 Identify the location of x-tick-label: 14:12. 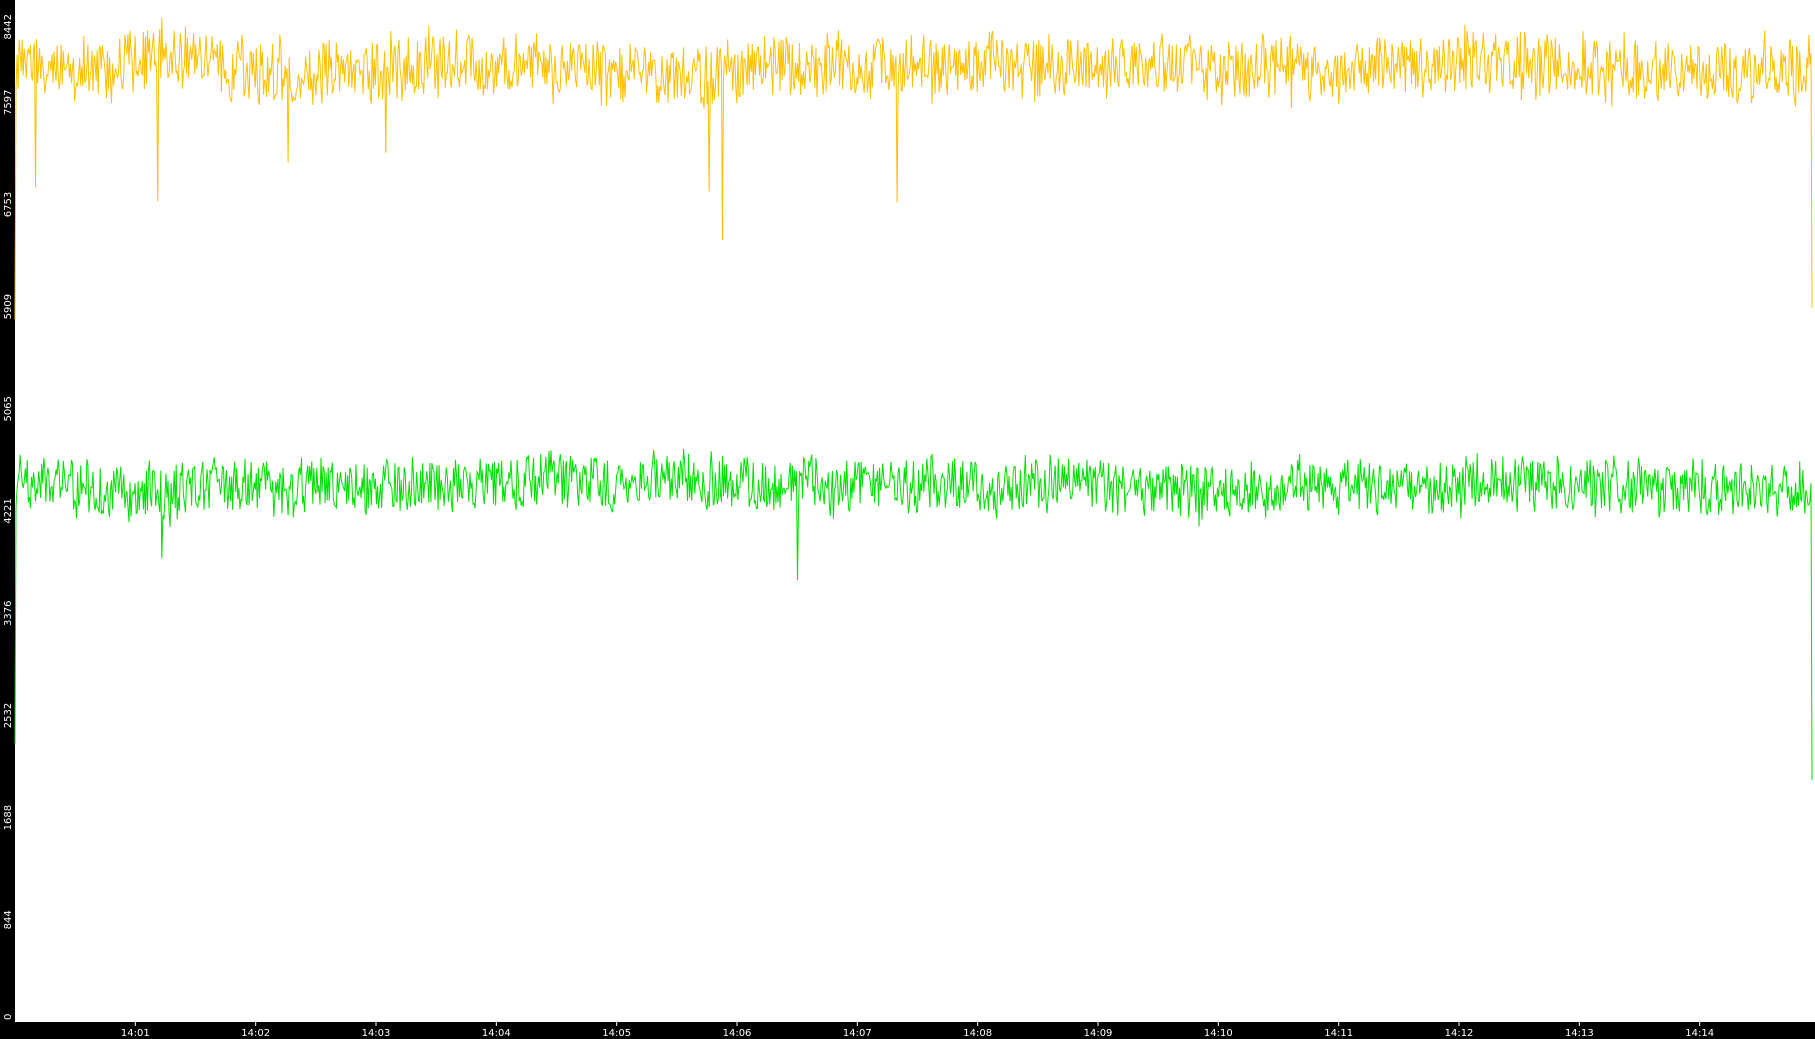
(1459, 1033).